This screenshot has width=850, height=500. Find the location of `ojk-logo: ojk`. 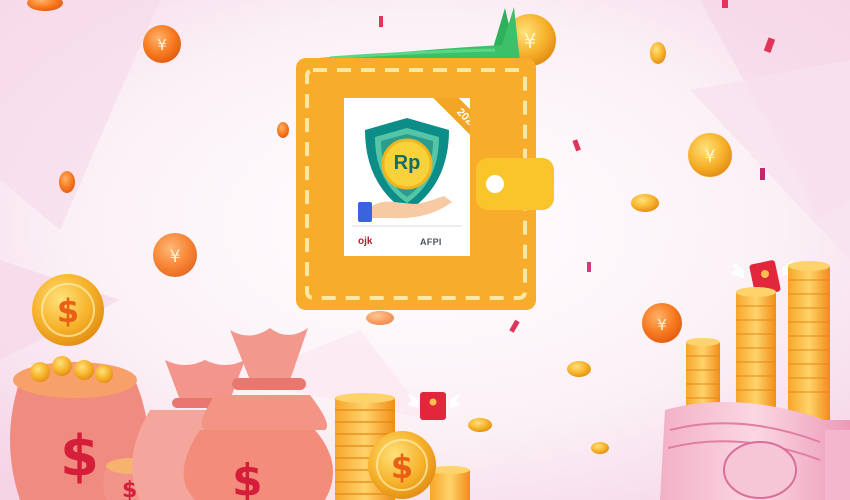

ojk-logo: ojk is located at coordinates (365, 241).